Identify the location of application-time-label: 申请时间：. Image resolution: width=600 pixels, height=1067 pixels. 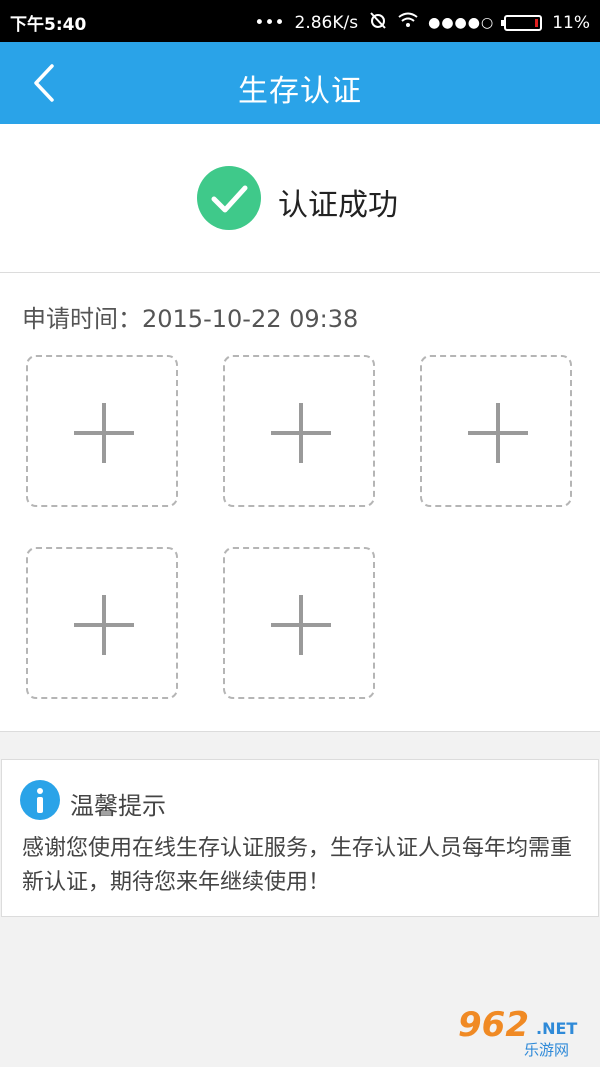
(82, 319).